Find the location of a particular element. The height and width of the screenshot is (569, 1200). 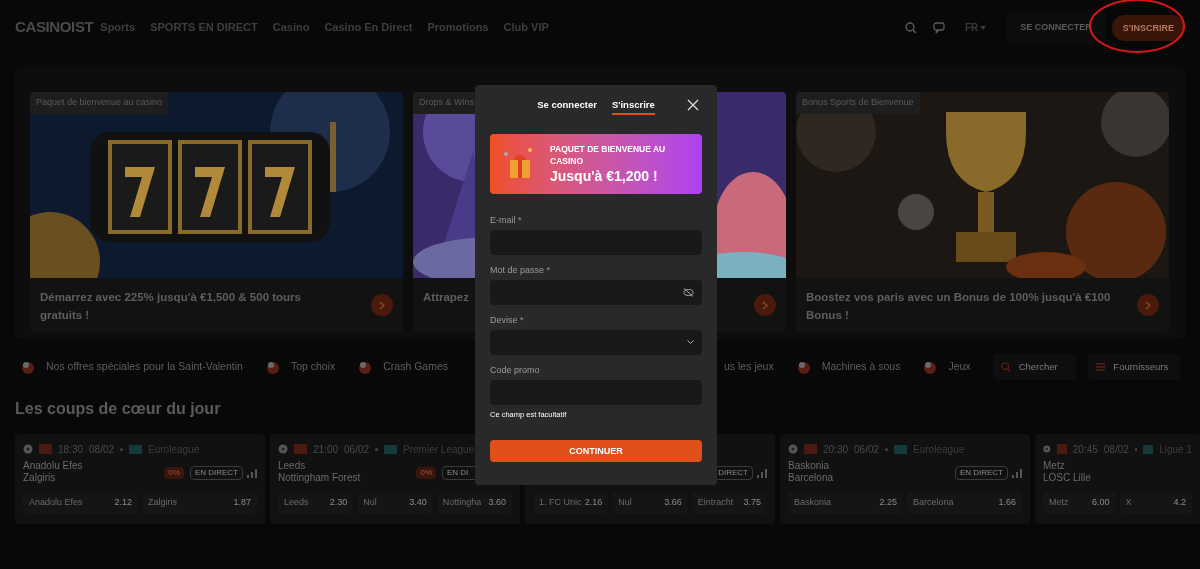

field-label: Mot de passe * is located at coordinates (521, 270).